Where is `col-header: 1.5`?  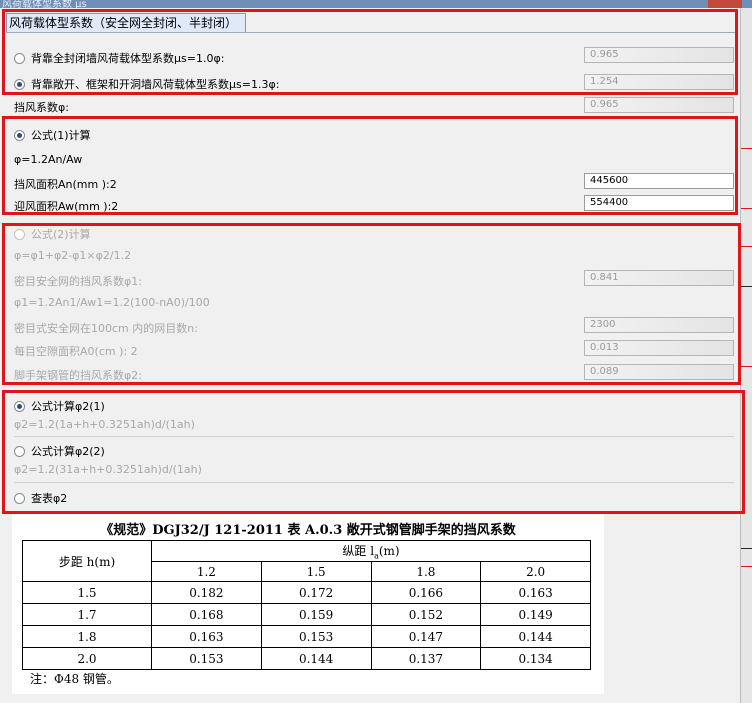 col-header: 1.5 is located at coordinates (316, 571).